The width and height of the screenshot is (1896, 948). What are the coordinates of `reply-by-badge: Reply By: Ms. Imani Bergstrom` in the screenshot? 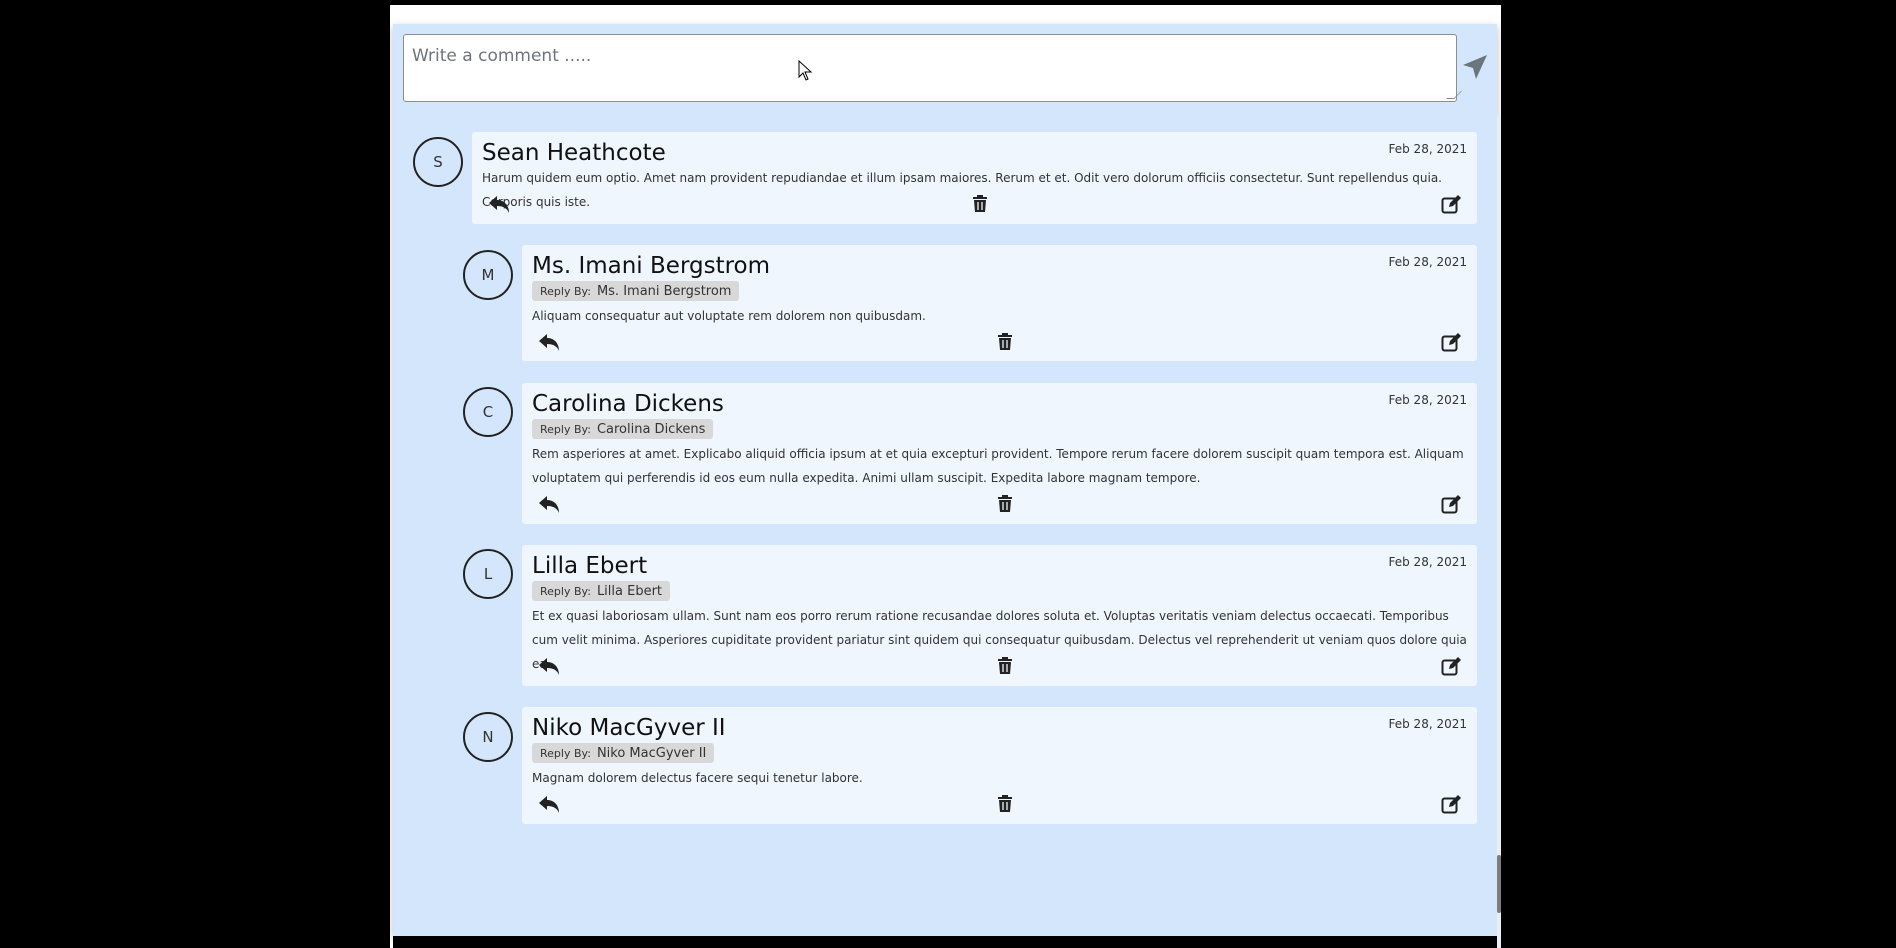 It's located at (636, 291).